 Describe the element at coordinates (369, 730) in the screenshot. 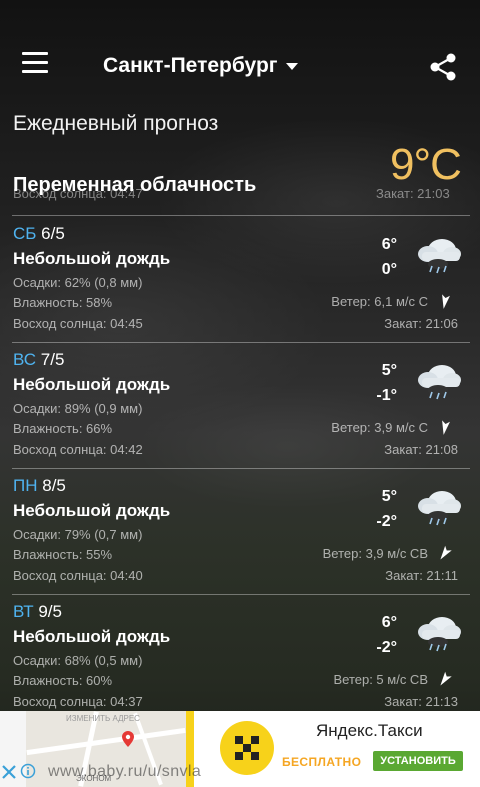

I see `ad-brand-name: Яндекс.Такси` at that location.